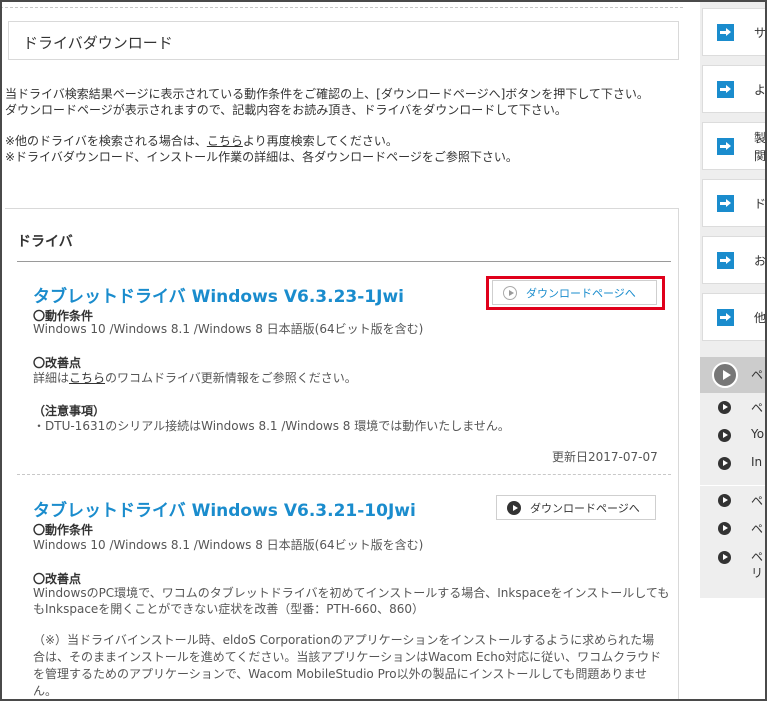  I want to click on sidebar-link-5: ペ, so click(757, 528).